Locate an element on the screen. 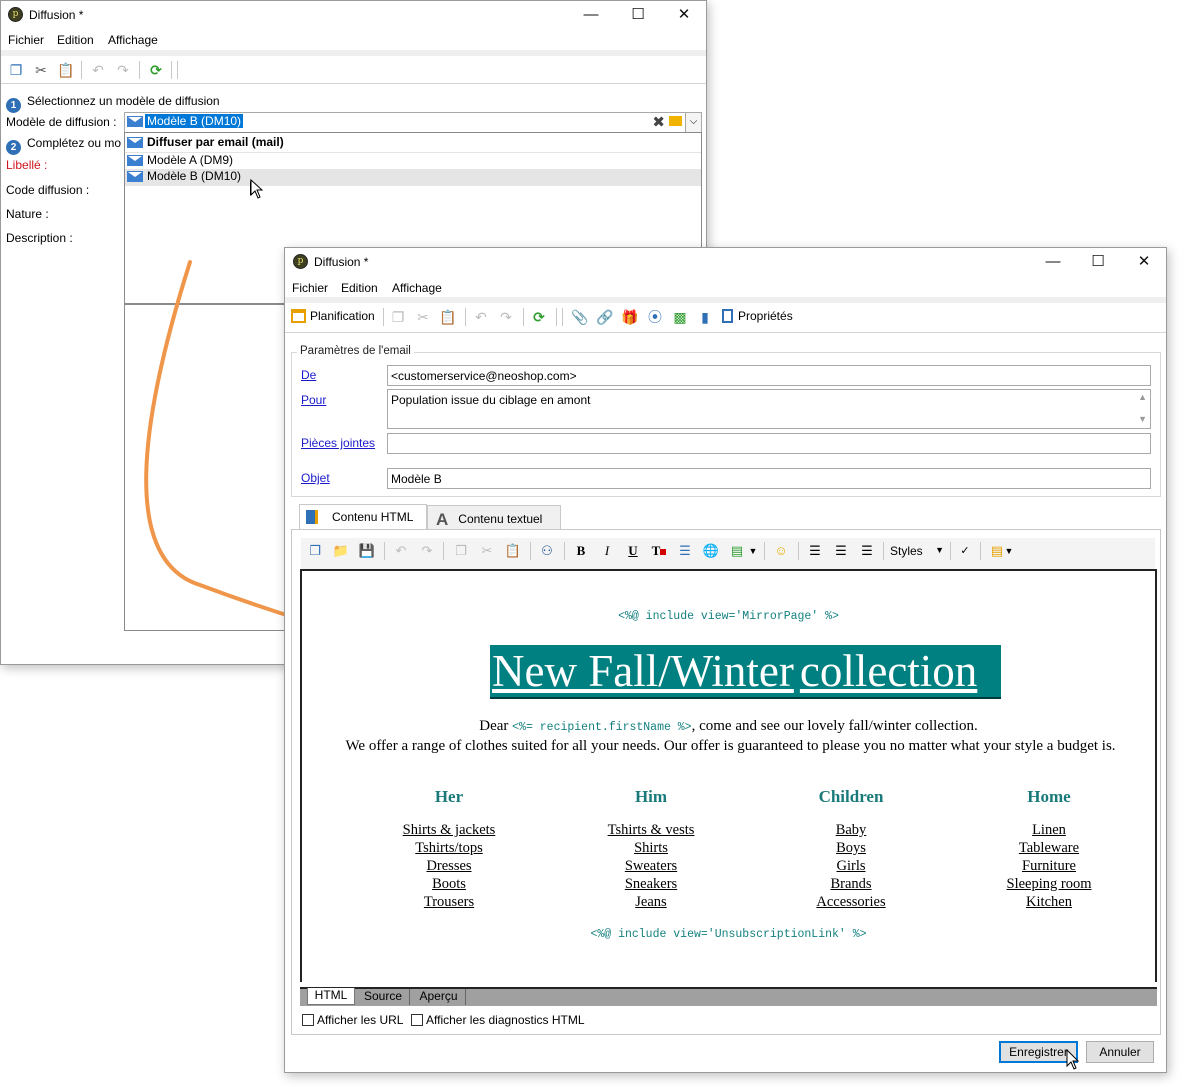 Image resolution: width=1184 pixels, height=1087 pixels. attachment-icon: 📎 is located at coordinates (580, 317).